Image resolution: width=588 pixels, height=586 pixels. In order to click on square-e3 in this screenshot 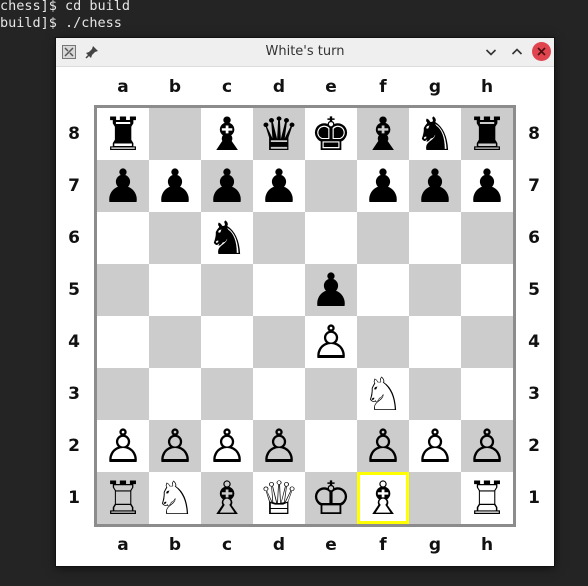, I will do `click(331, 394)`.